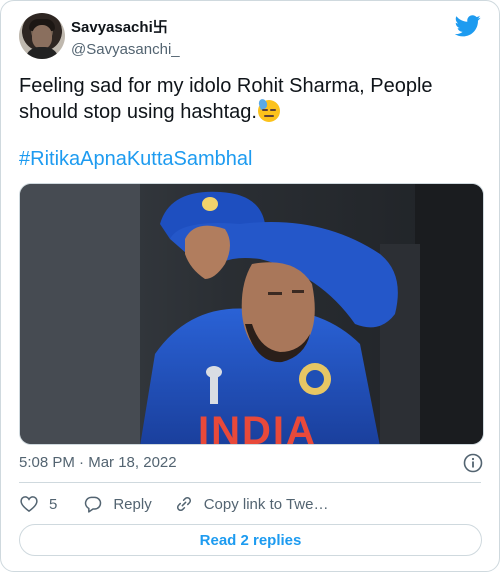  Describe the element at coordinates (473, 463) in the screenshot. I see `info-icon` at that location.